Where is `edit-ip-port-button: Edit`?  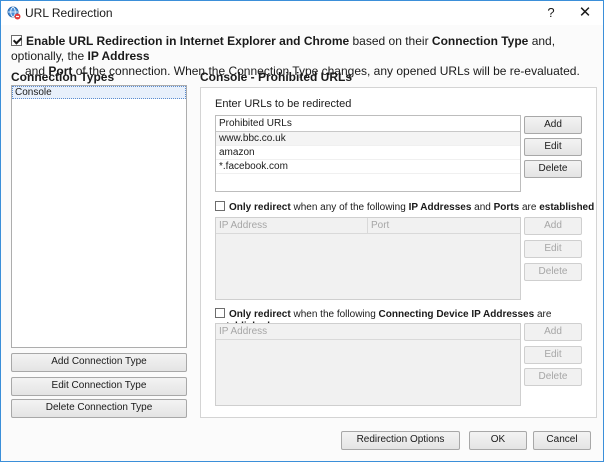 edit-ip-port-button: Edit is located at coordinates (553, 249).